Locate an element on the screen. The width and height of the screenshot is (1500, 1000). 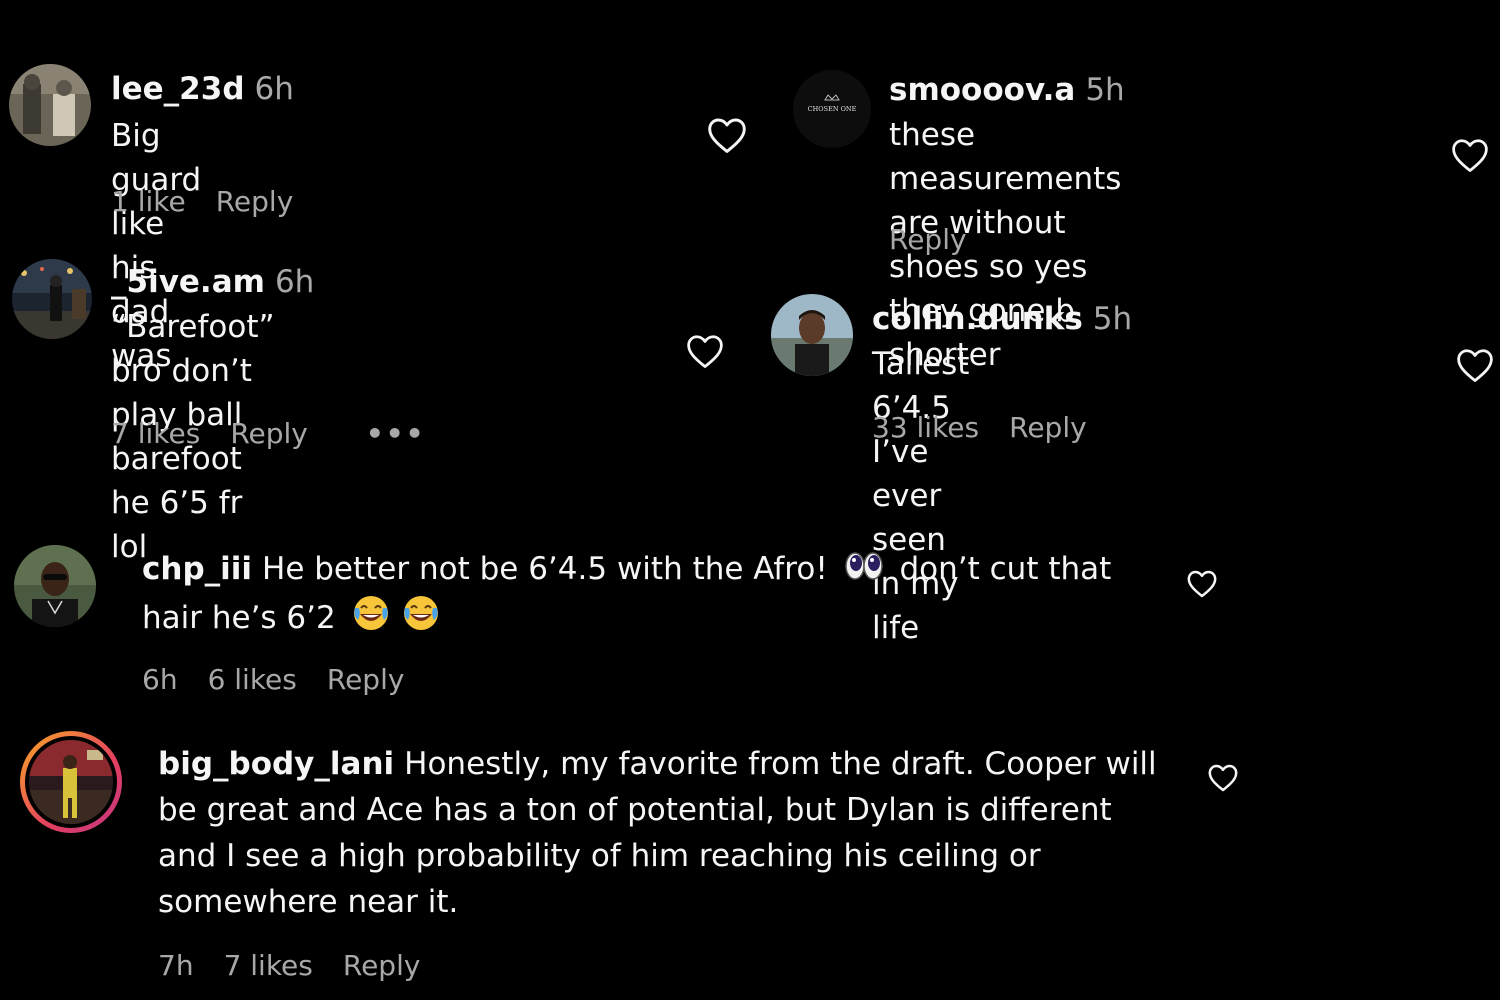
comment-header: smoooov.a 5h is located at coordinates (1007, 90).